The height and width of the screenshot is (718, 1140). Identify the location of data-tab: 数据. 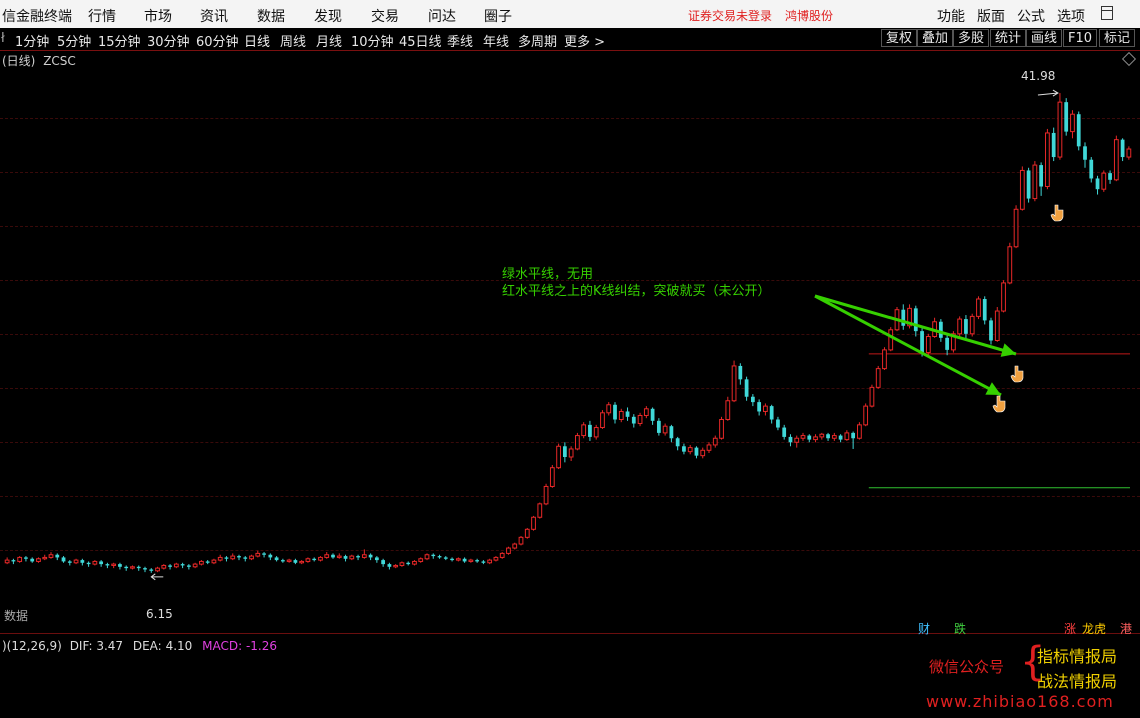
(16, 615).